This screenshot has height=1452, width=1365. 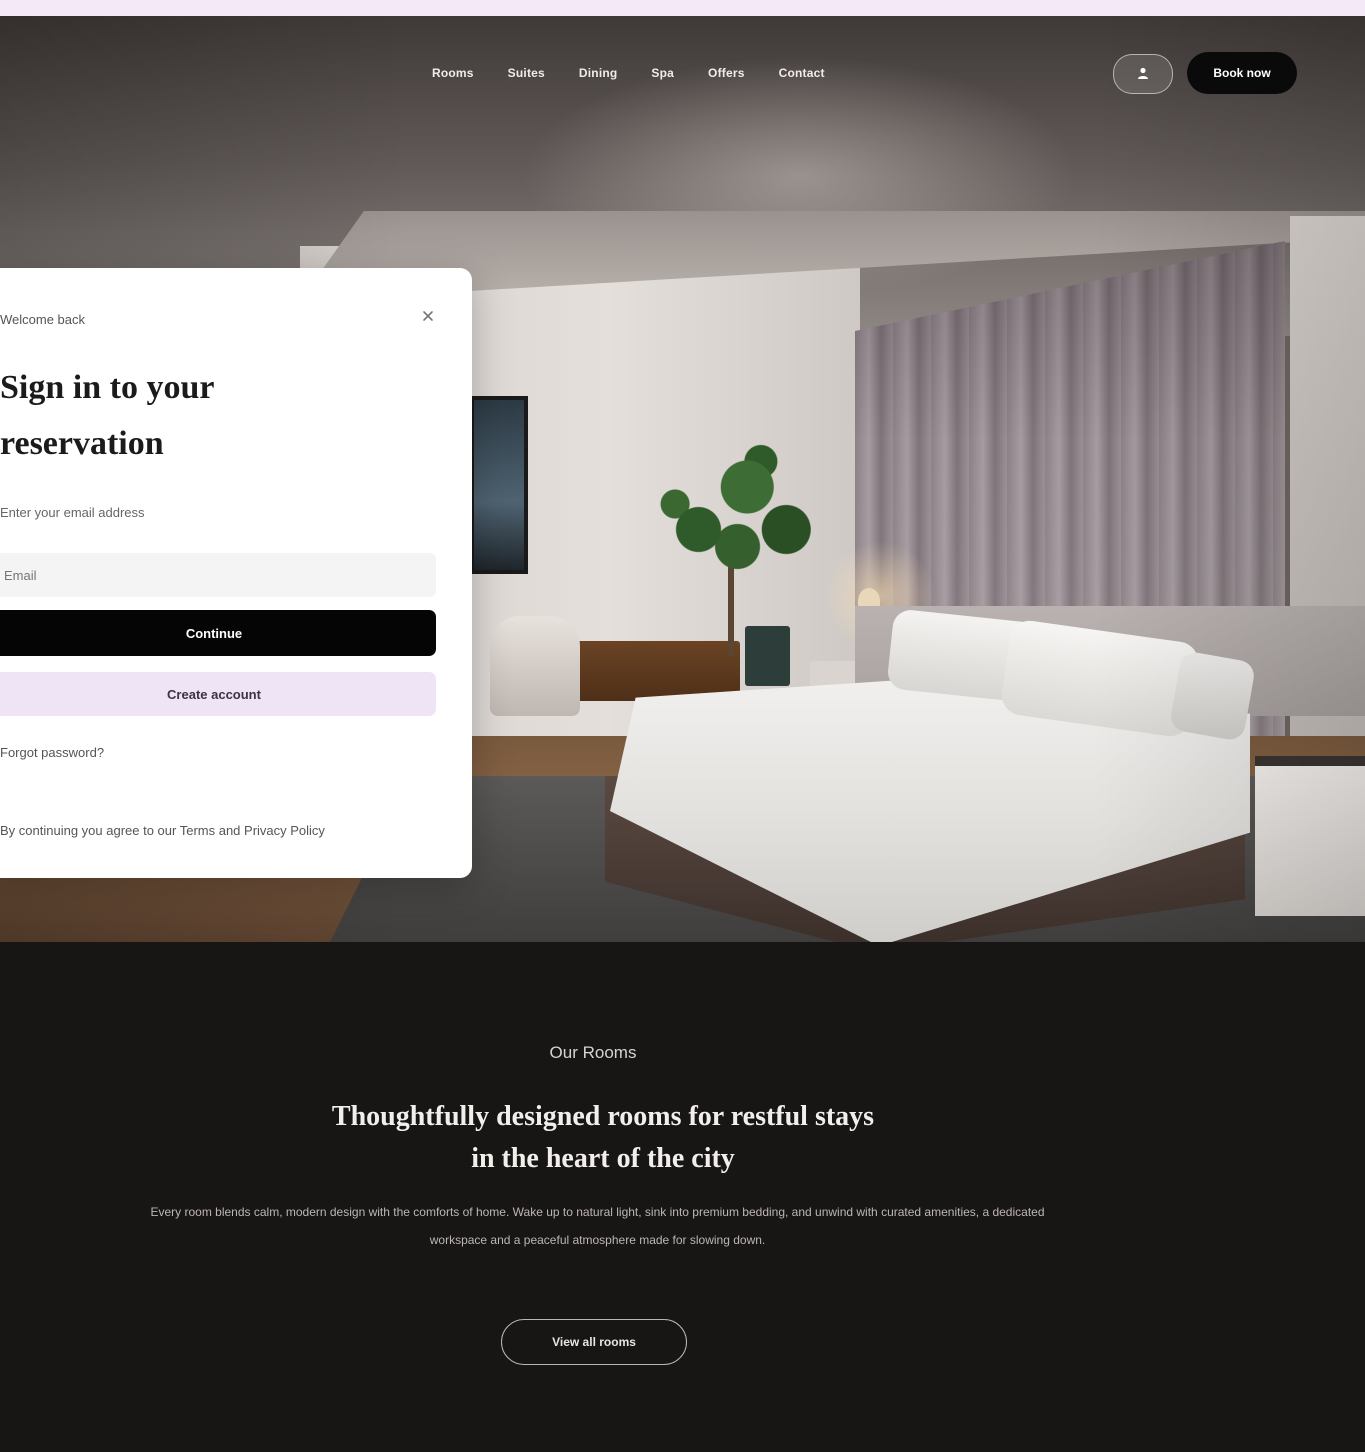 I want to click on continue-button: Continue, so click(x=218, y=633).